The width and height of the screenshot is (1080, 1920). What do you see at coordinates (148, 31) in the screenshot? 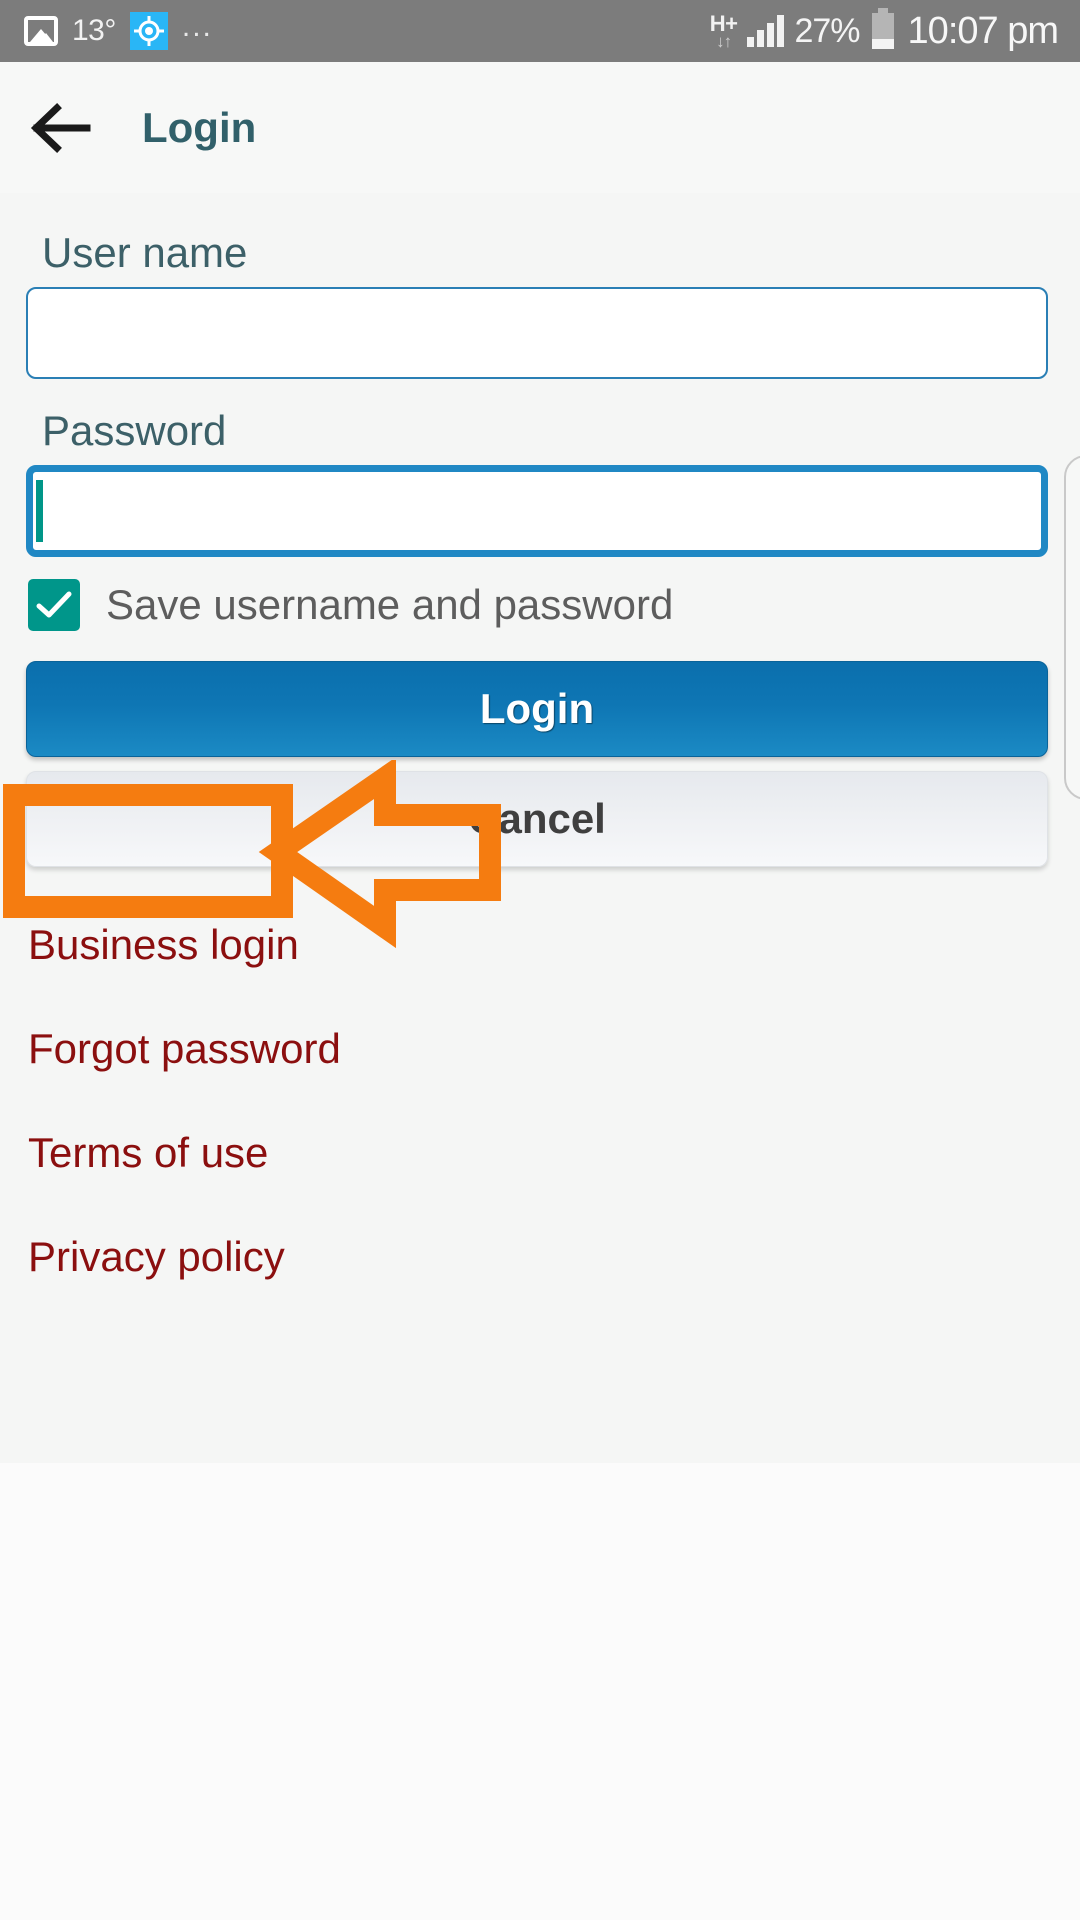
I see `gps-location-icon` at bounding box center [148, 31].